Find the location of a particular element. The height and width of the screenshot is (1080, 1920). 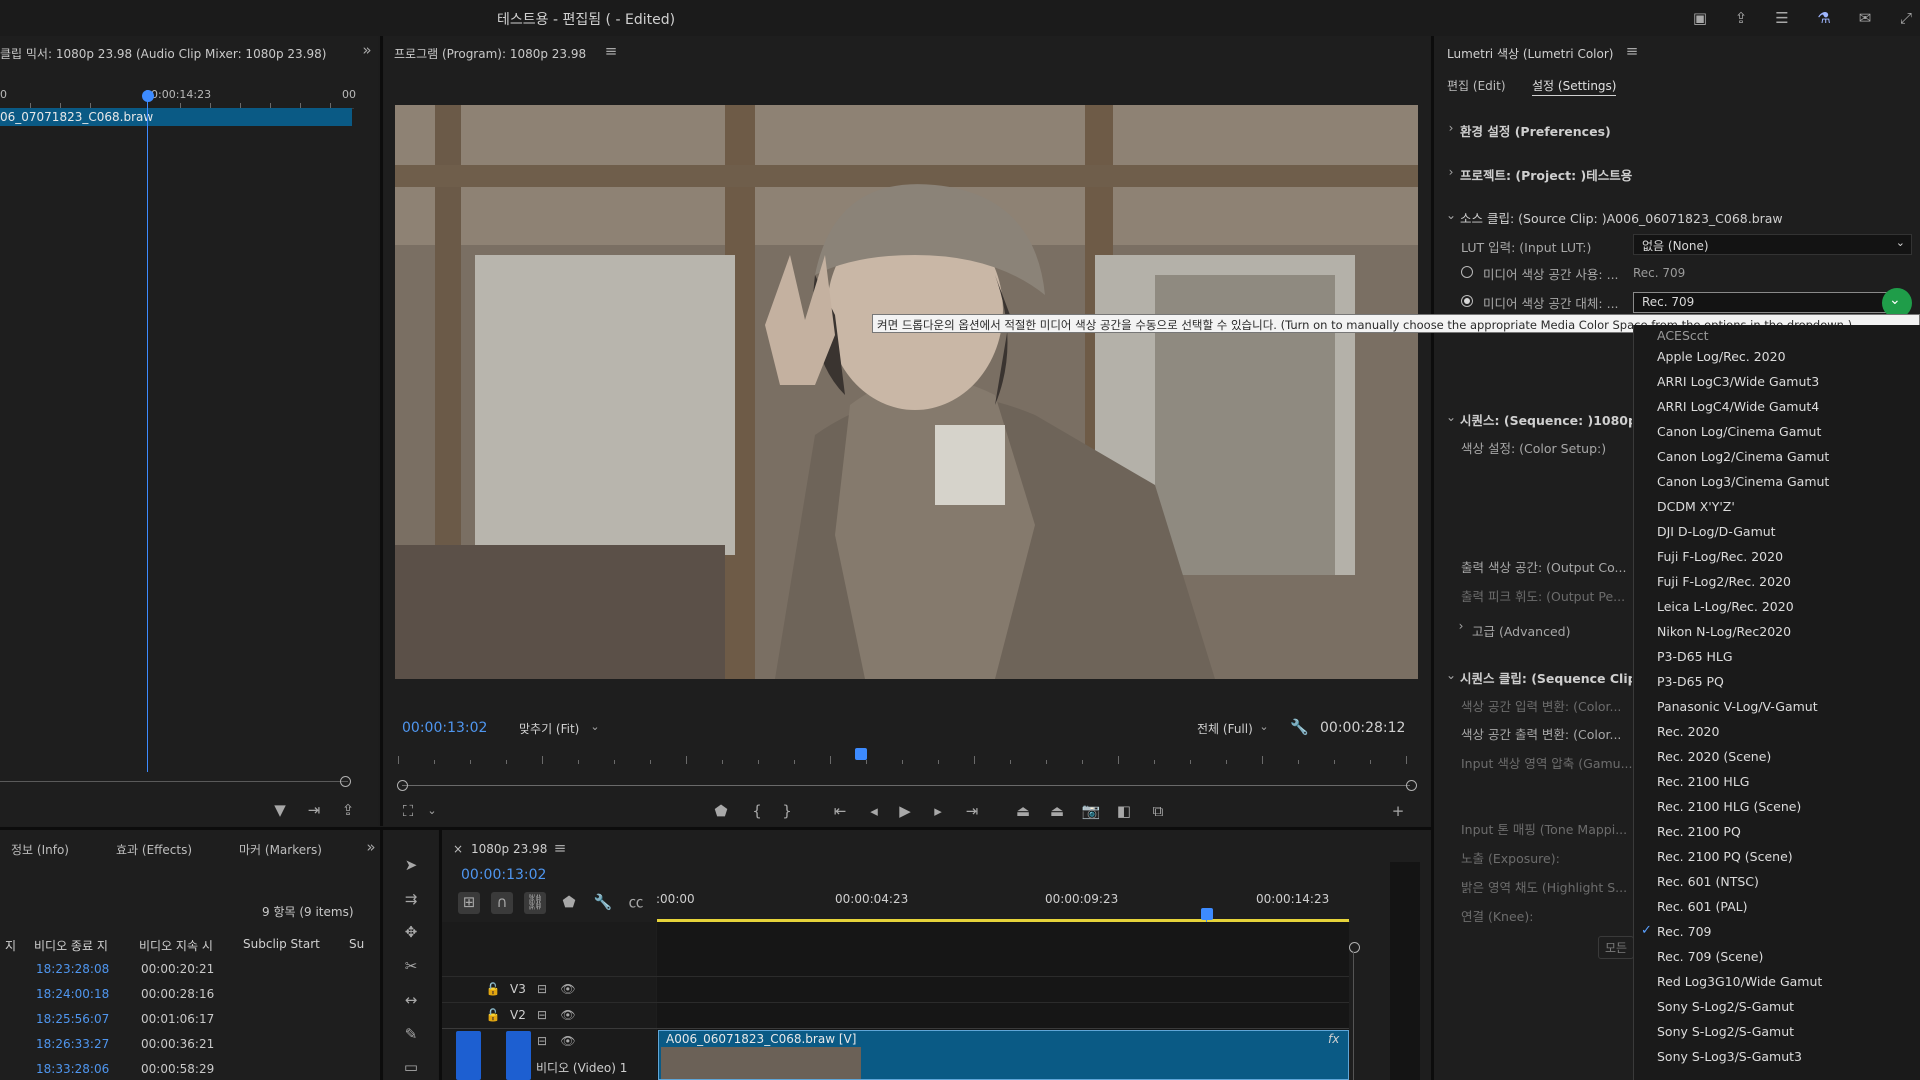

export-frame-camera-icon: 📷 is located at coordinates (1091, 811).